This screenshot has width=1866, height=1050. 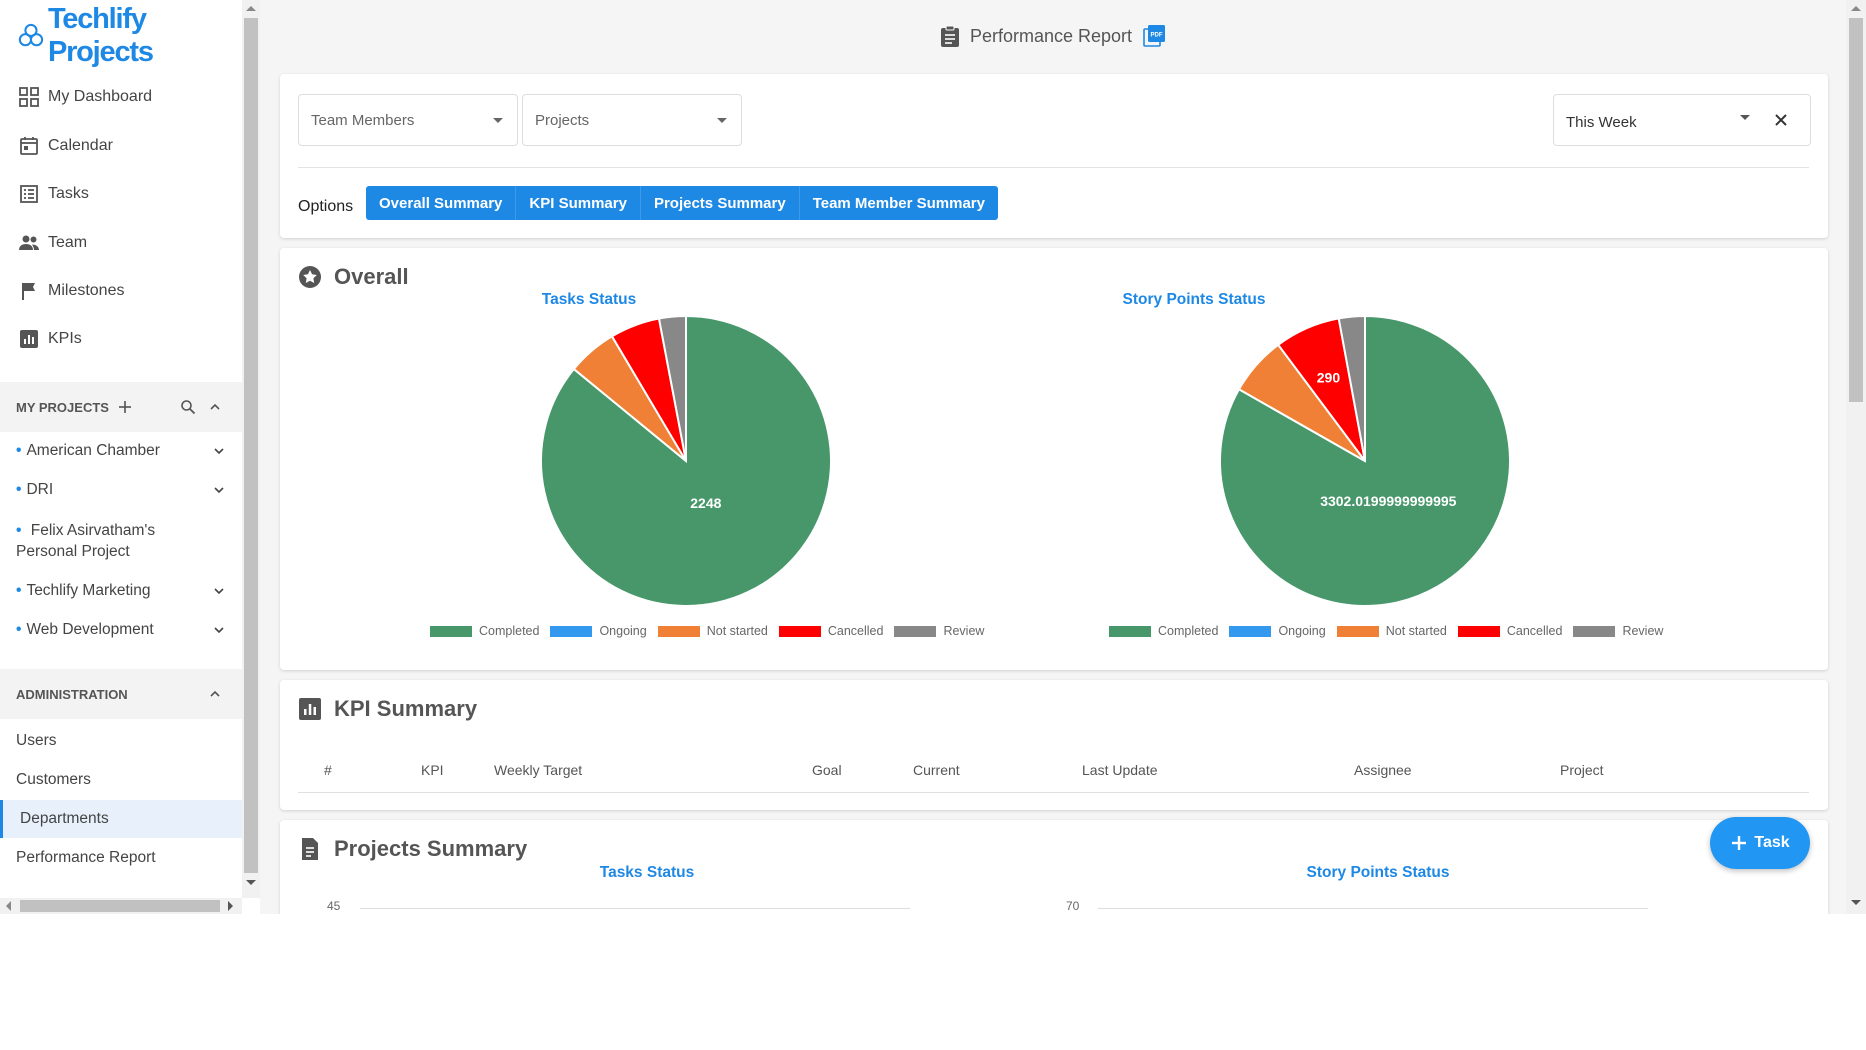 I want to click on pie-data-label: 3302.0199999999995, so click(x=1388, y=501).